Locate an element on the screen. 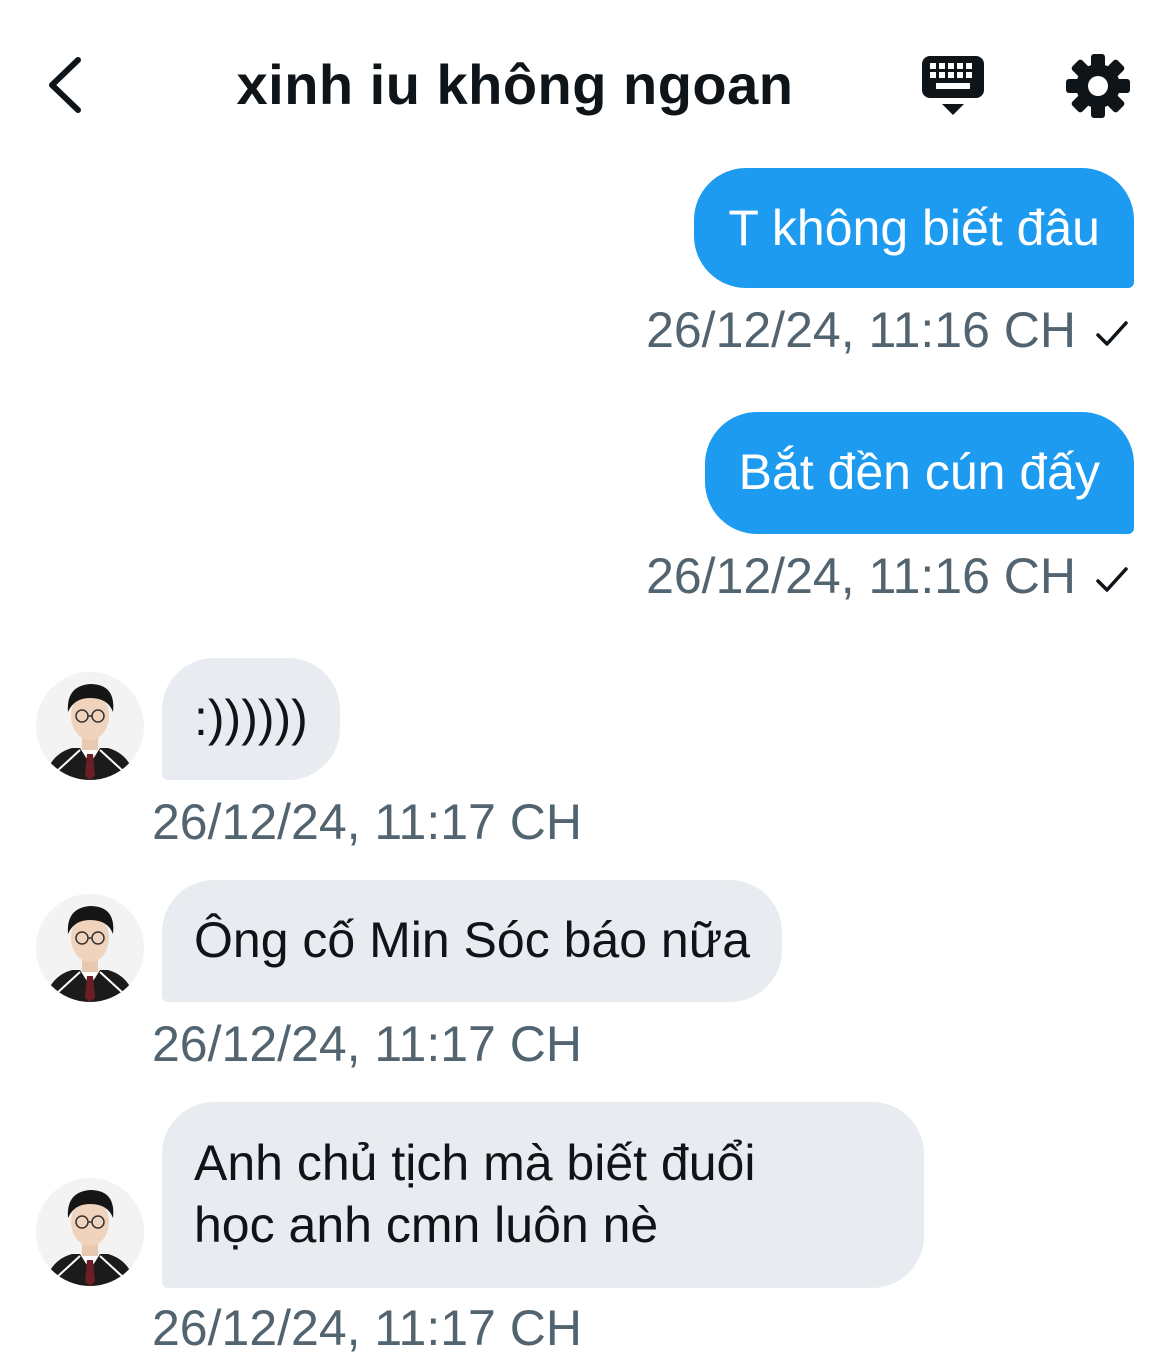  back-button is located at coordinates (68, 85).